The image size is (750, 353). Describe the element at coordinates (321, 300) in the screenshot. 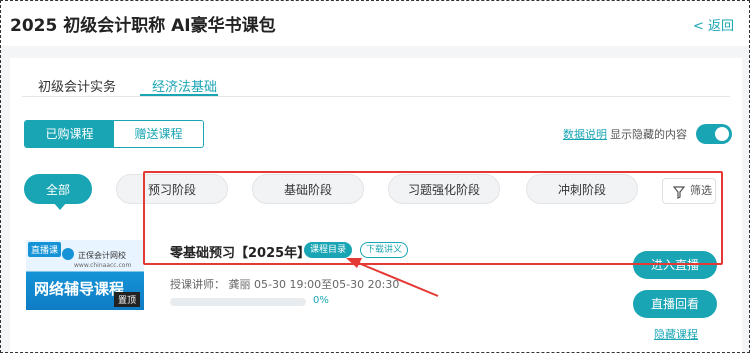

I see `progress-percent: 0%` at that location.